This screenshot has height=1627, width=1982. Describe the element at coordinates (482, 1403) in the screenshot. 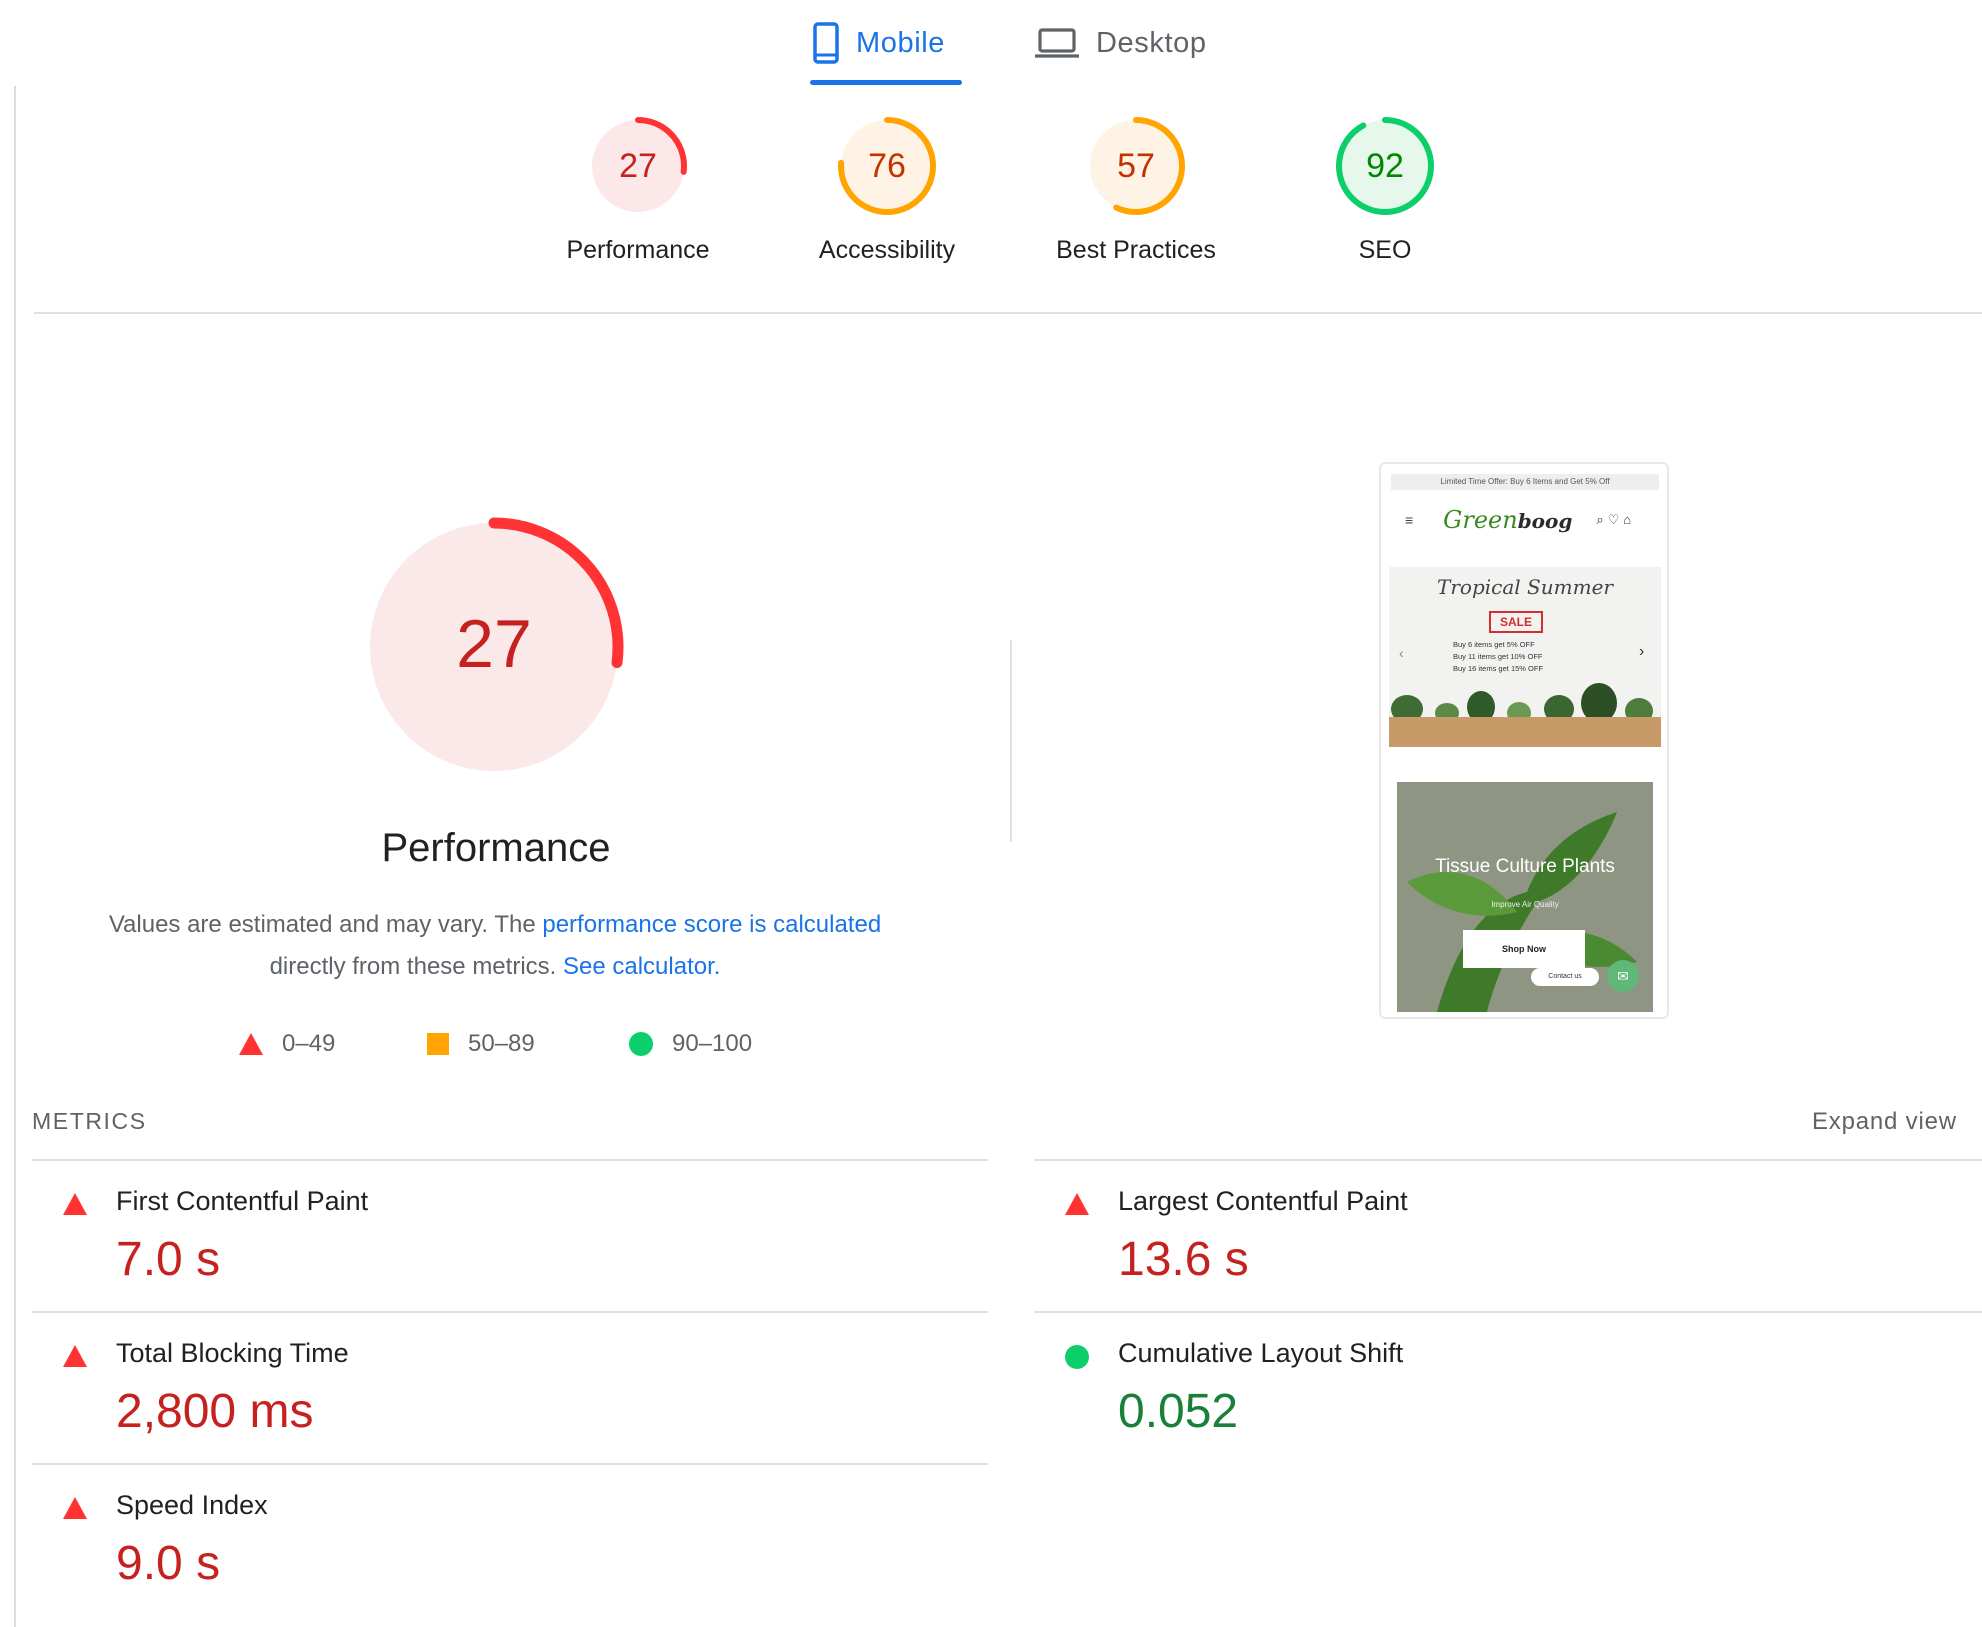

I see `metric-total-blocking-time: Total Blocking Time 2,800 ms` at that location.